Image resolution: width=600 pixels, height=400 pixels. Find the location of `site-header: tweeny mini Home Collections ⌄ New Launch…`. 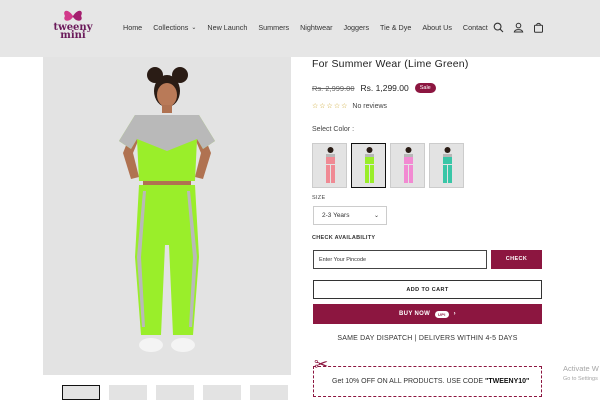

site-header: tweeny mini Home Collections ⌄ New Launch… is located at coordinates (300, 28).